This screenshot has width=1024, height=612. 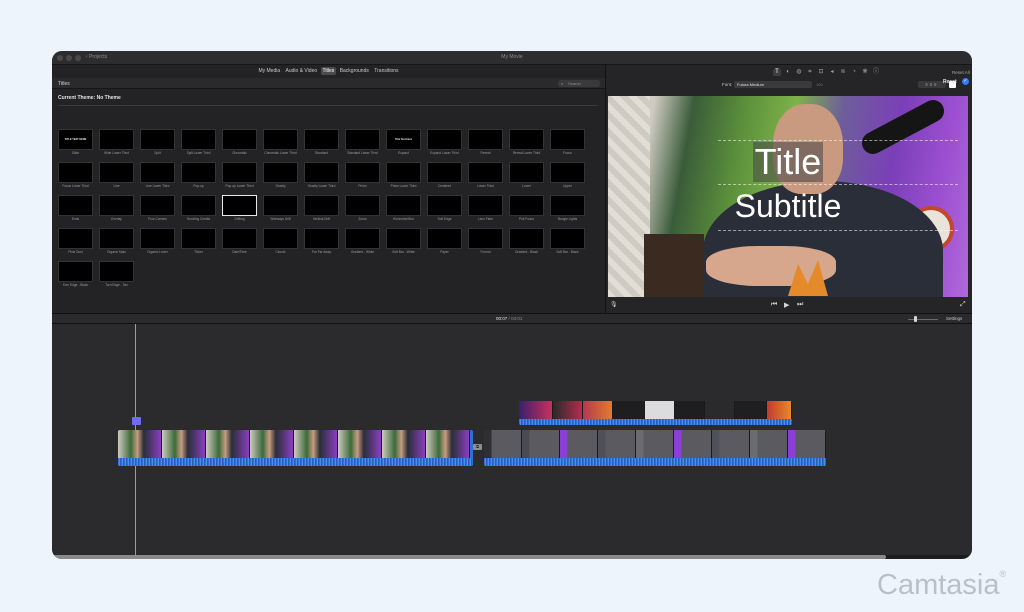 I want to click on title-item: Boogie Lights, so click(x=567, y=208).